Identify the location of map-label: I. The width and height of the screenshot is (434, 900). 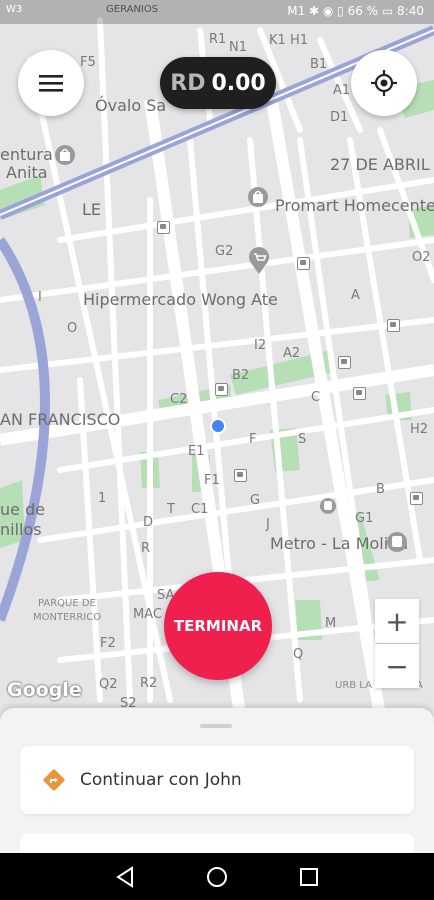
(40, 297).